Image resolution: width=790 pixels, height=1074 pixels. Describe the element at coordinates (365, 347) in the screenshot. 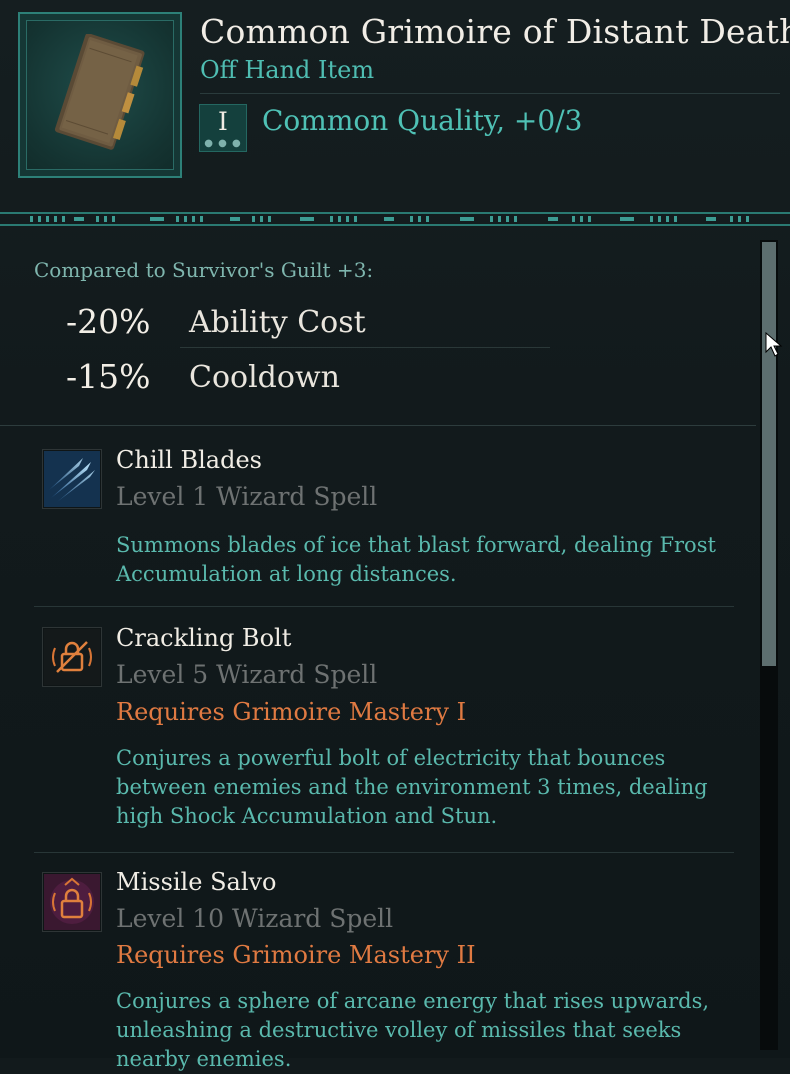

I see `stat-divider` at that location.